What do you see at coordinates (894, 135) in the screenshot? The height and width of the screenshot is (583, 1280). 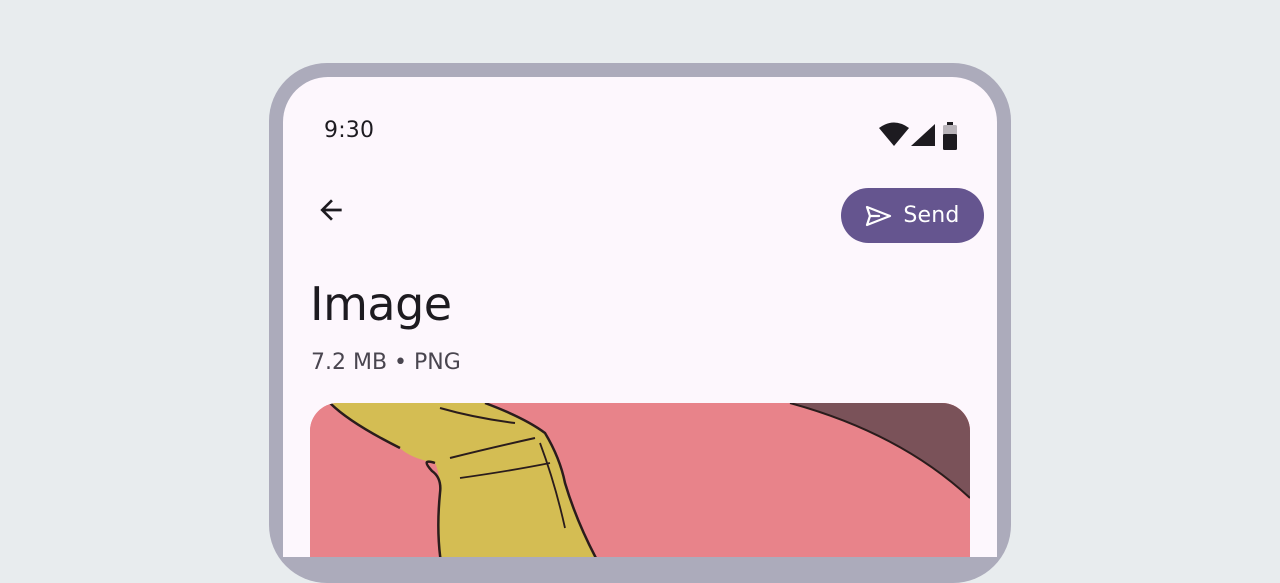 I see `wifi-icon` at bounding box center [894, 135].